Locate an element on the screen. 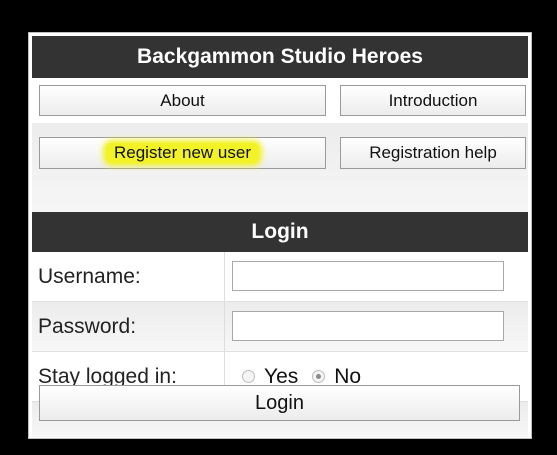  stay-logged-in-no-radio is located at coordinates (319, 376).